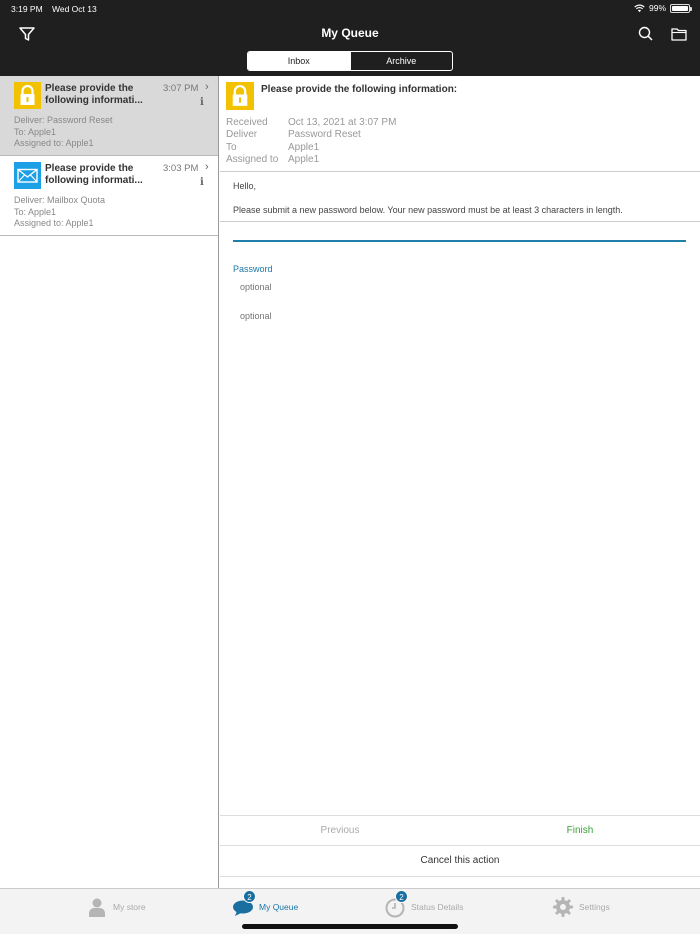  Describe the element at coordinates (401, 61) in the screenshot. I see `tab-archive: Archive` at that location.